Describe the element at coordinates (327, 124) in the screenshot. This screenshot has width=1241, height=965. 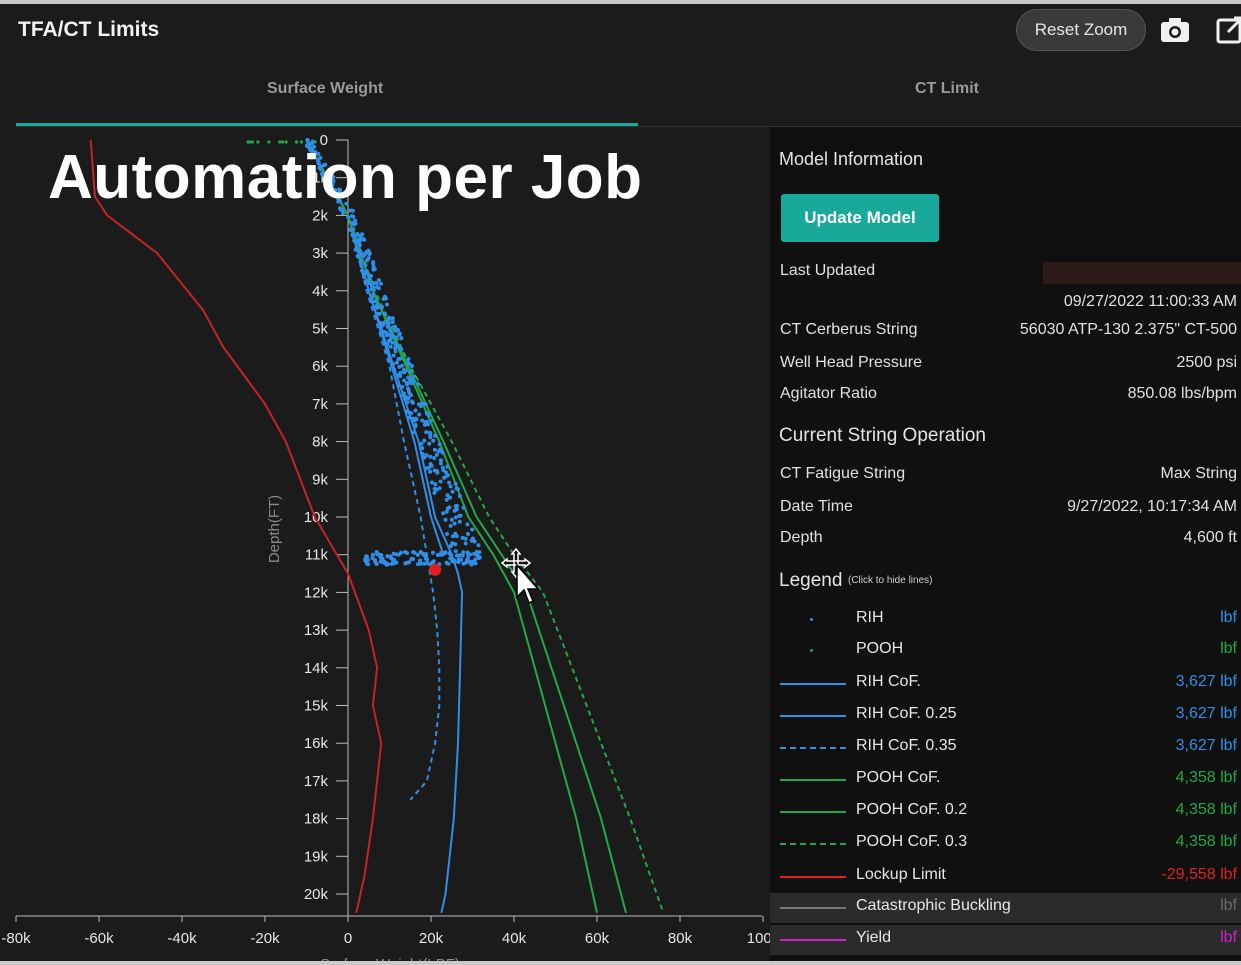
I see `active-tab-indicator` at that location.